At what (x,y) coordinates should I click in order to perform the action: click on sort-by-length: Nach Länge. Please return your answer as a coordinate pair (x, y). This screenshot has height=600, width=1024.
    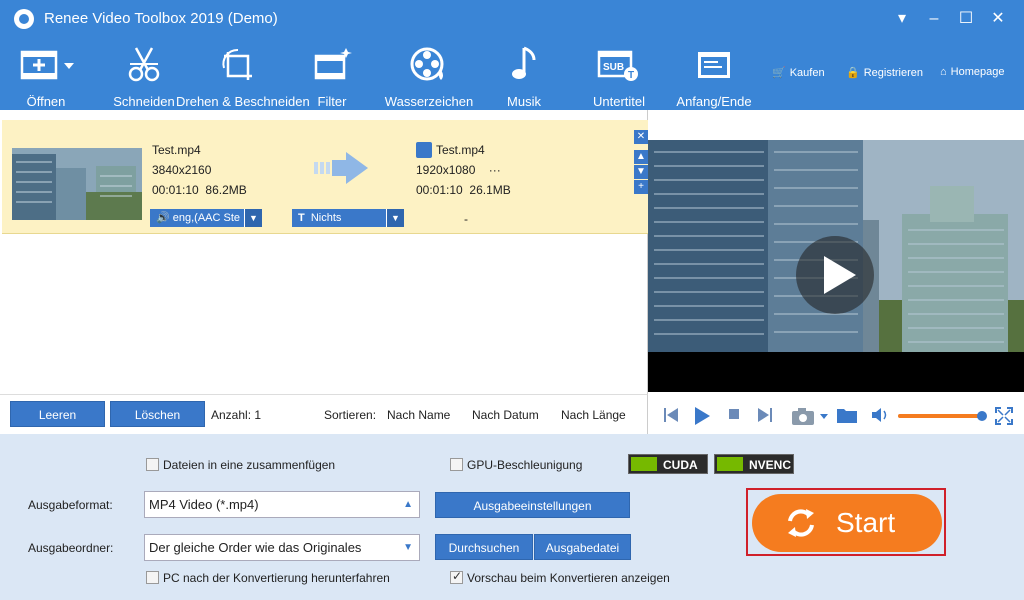
    Looking at the image, I should click on (593, 415).